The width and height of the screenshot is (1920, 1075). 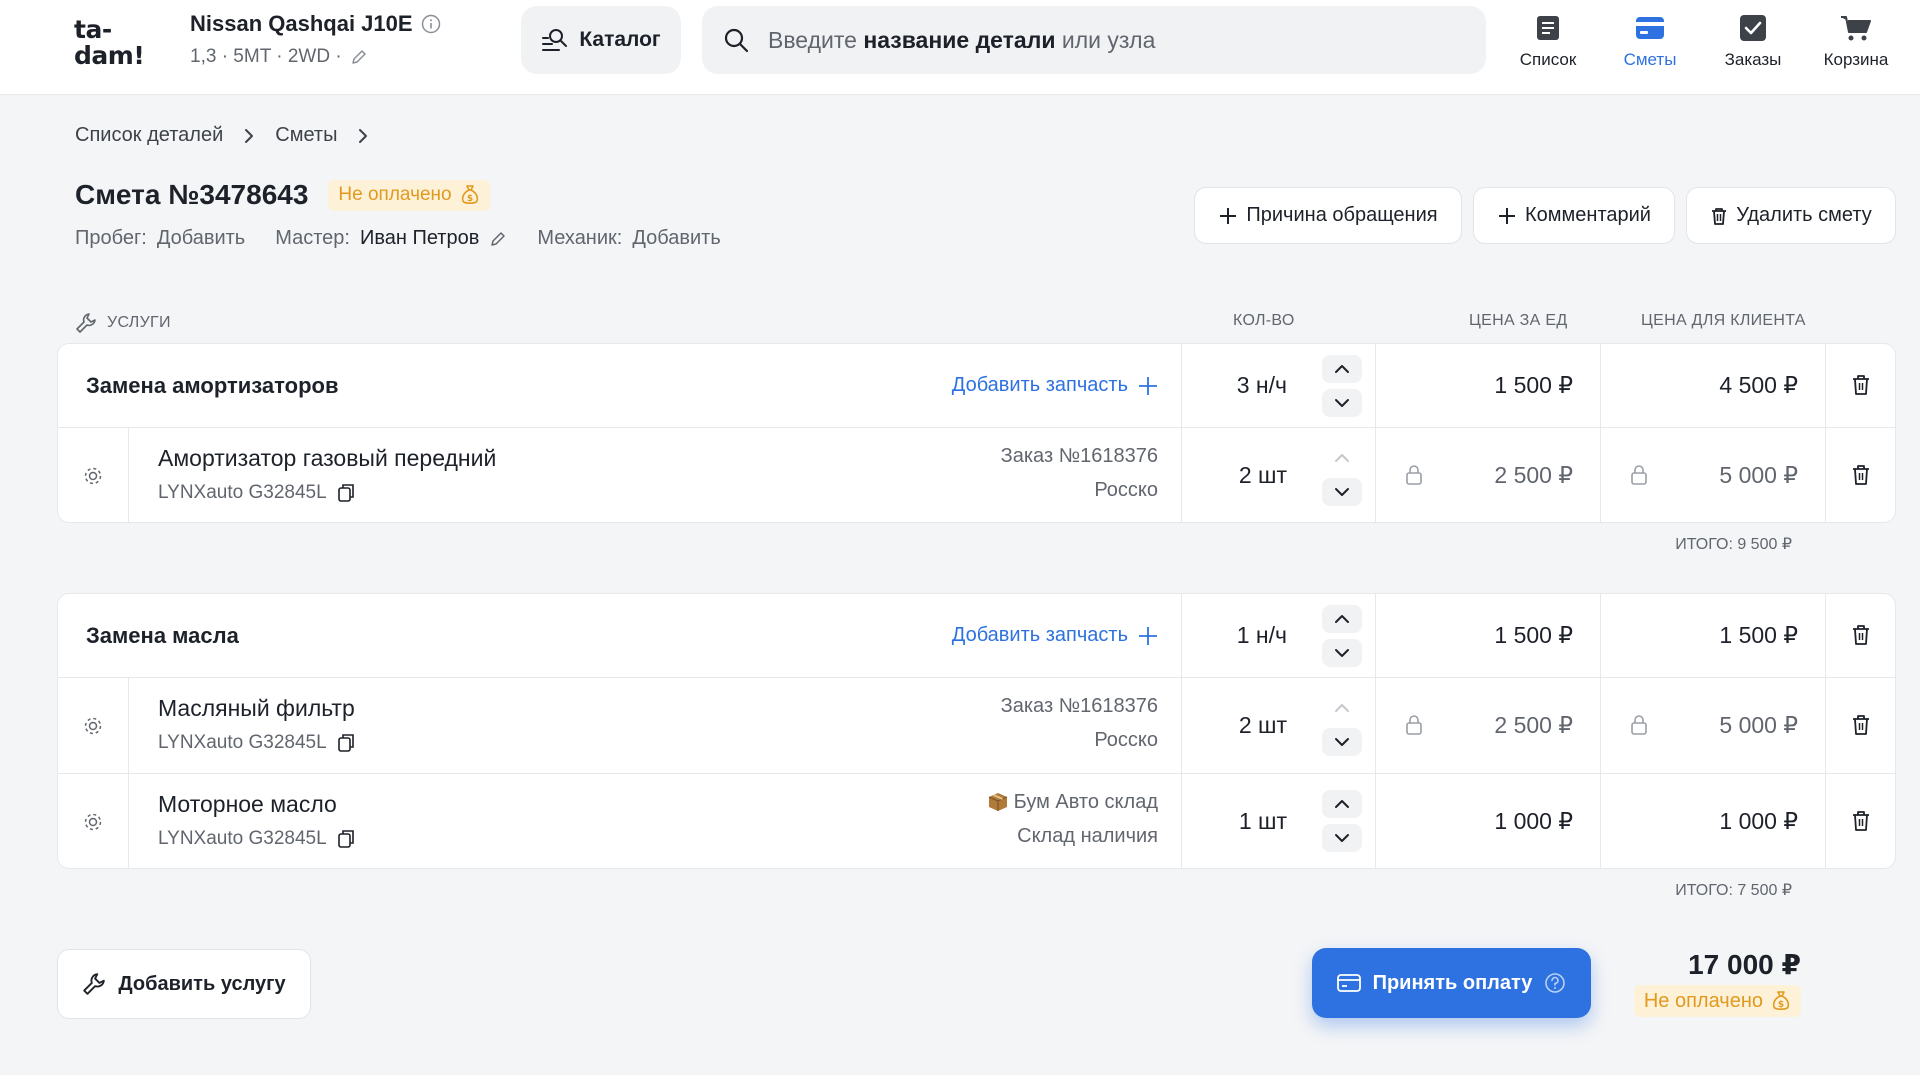 I want to click on accept-payment-label: Принять оплату, so click(x=1452, y=982).